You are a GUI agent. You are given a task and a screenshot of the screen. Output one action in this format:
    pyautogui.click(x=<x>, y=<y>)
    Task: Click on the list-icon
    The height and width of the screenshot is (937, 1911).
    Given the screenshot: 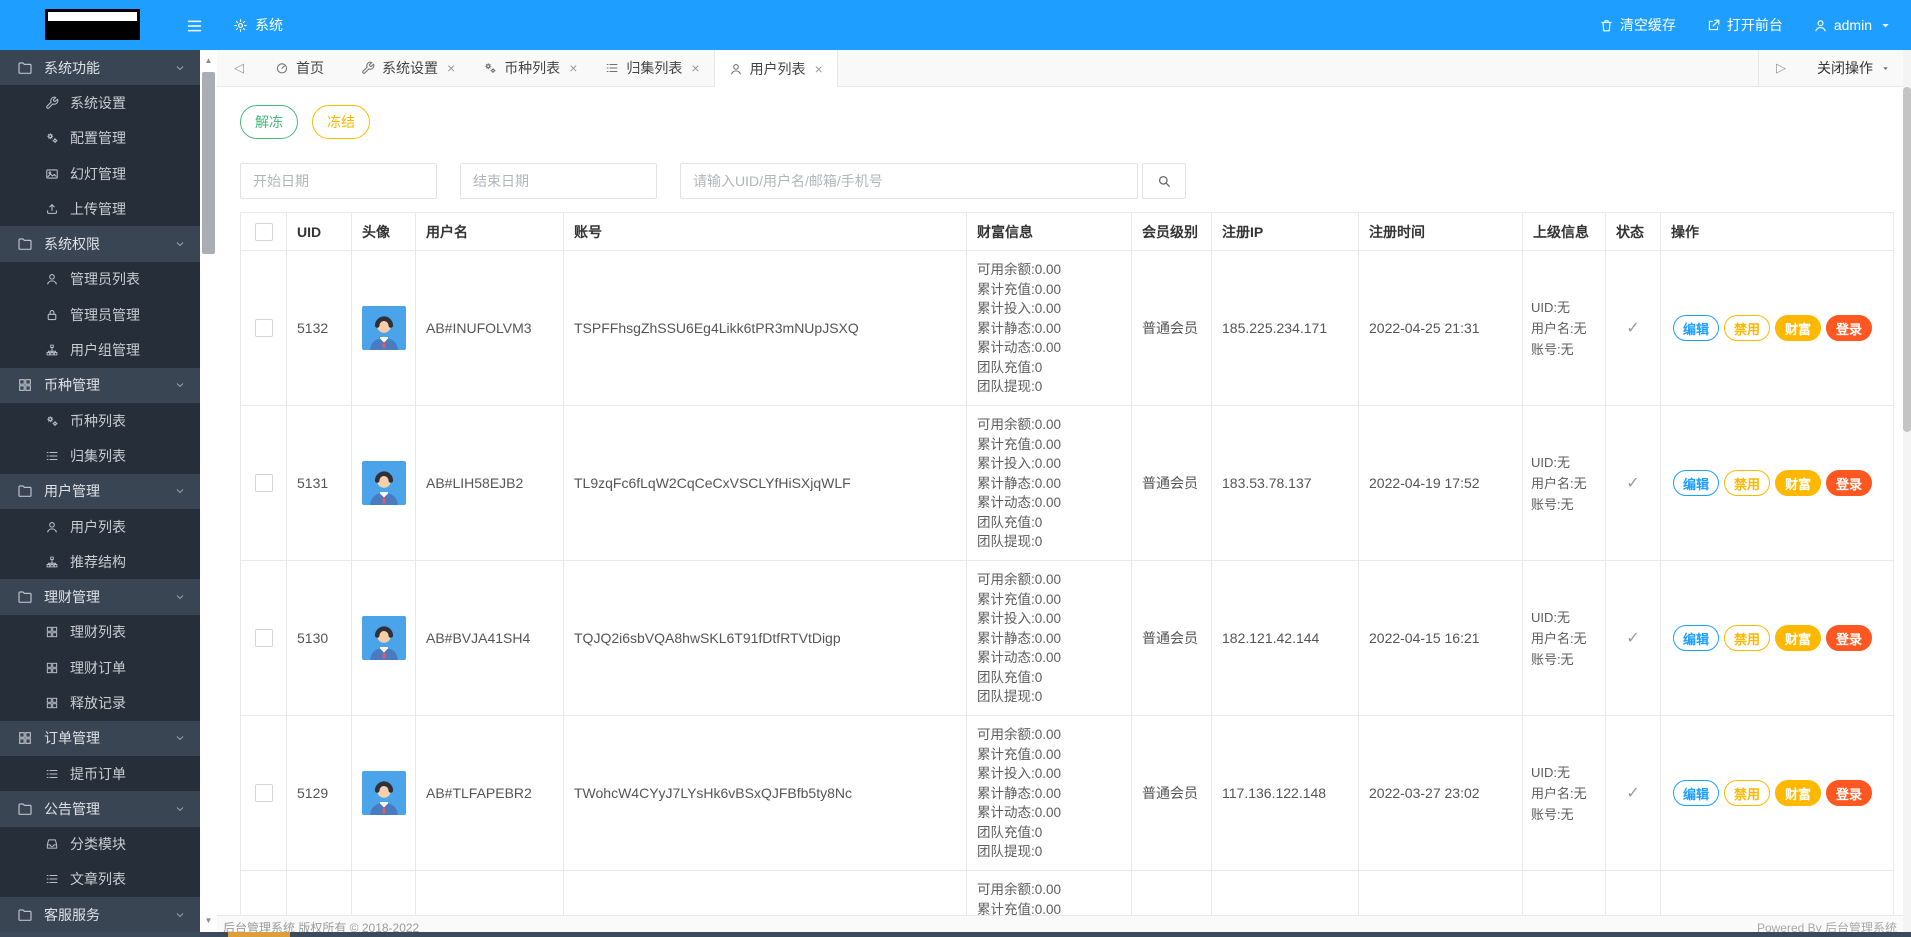 What is the action you would take?
    pyautogui.click(x=52, y=774)
    